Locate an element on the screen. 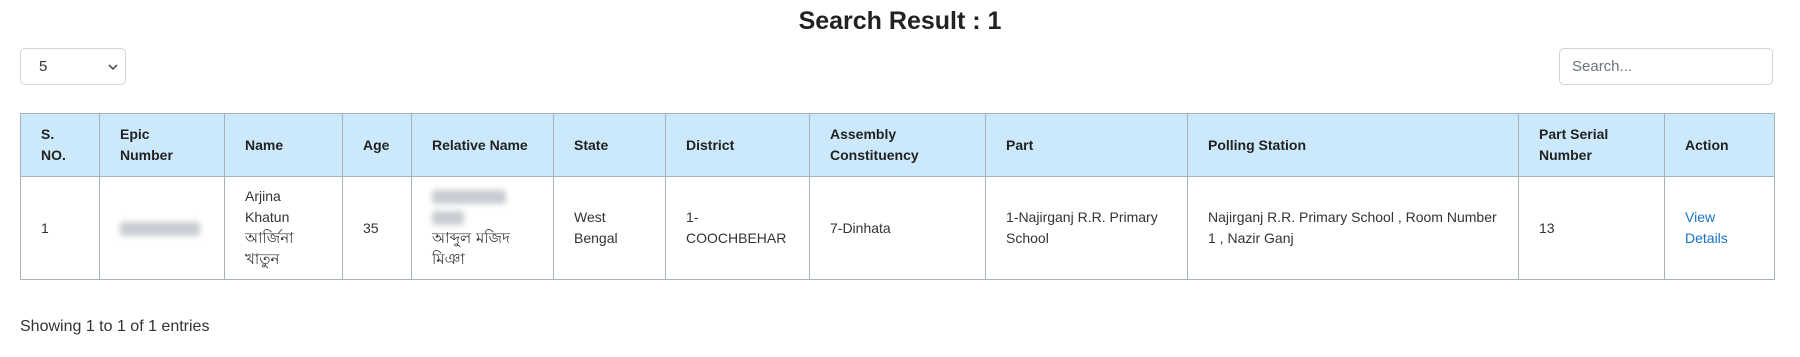 The image size is (1800, 357). cell-age: 35 is located at coordinates (377, 228).